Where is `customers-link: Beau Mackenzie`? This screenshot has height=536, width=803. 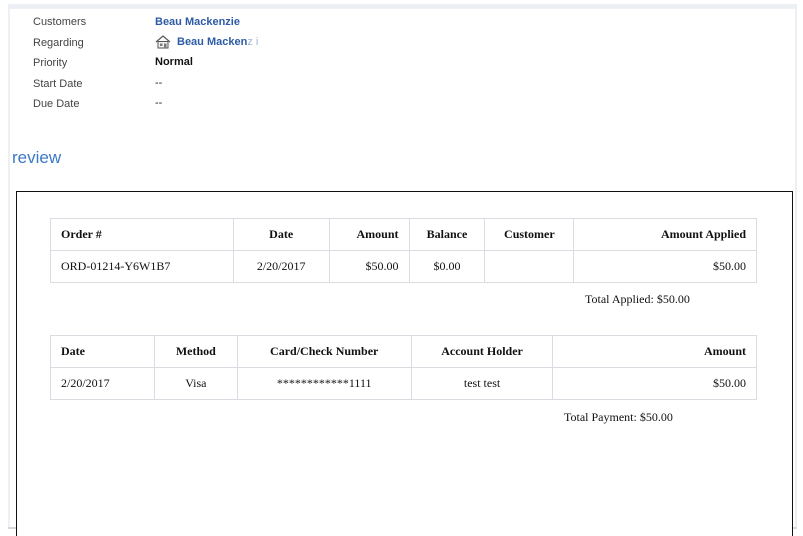 customers-link: Beau Mackenzie is located at coordinates (197, 22).